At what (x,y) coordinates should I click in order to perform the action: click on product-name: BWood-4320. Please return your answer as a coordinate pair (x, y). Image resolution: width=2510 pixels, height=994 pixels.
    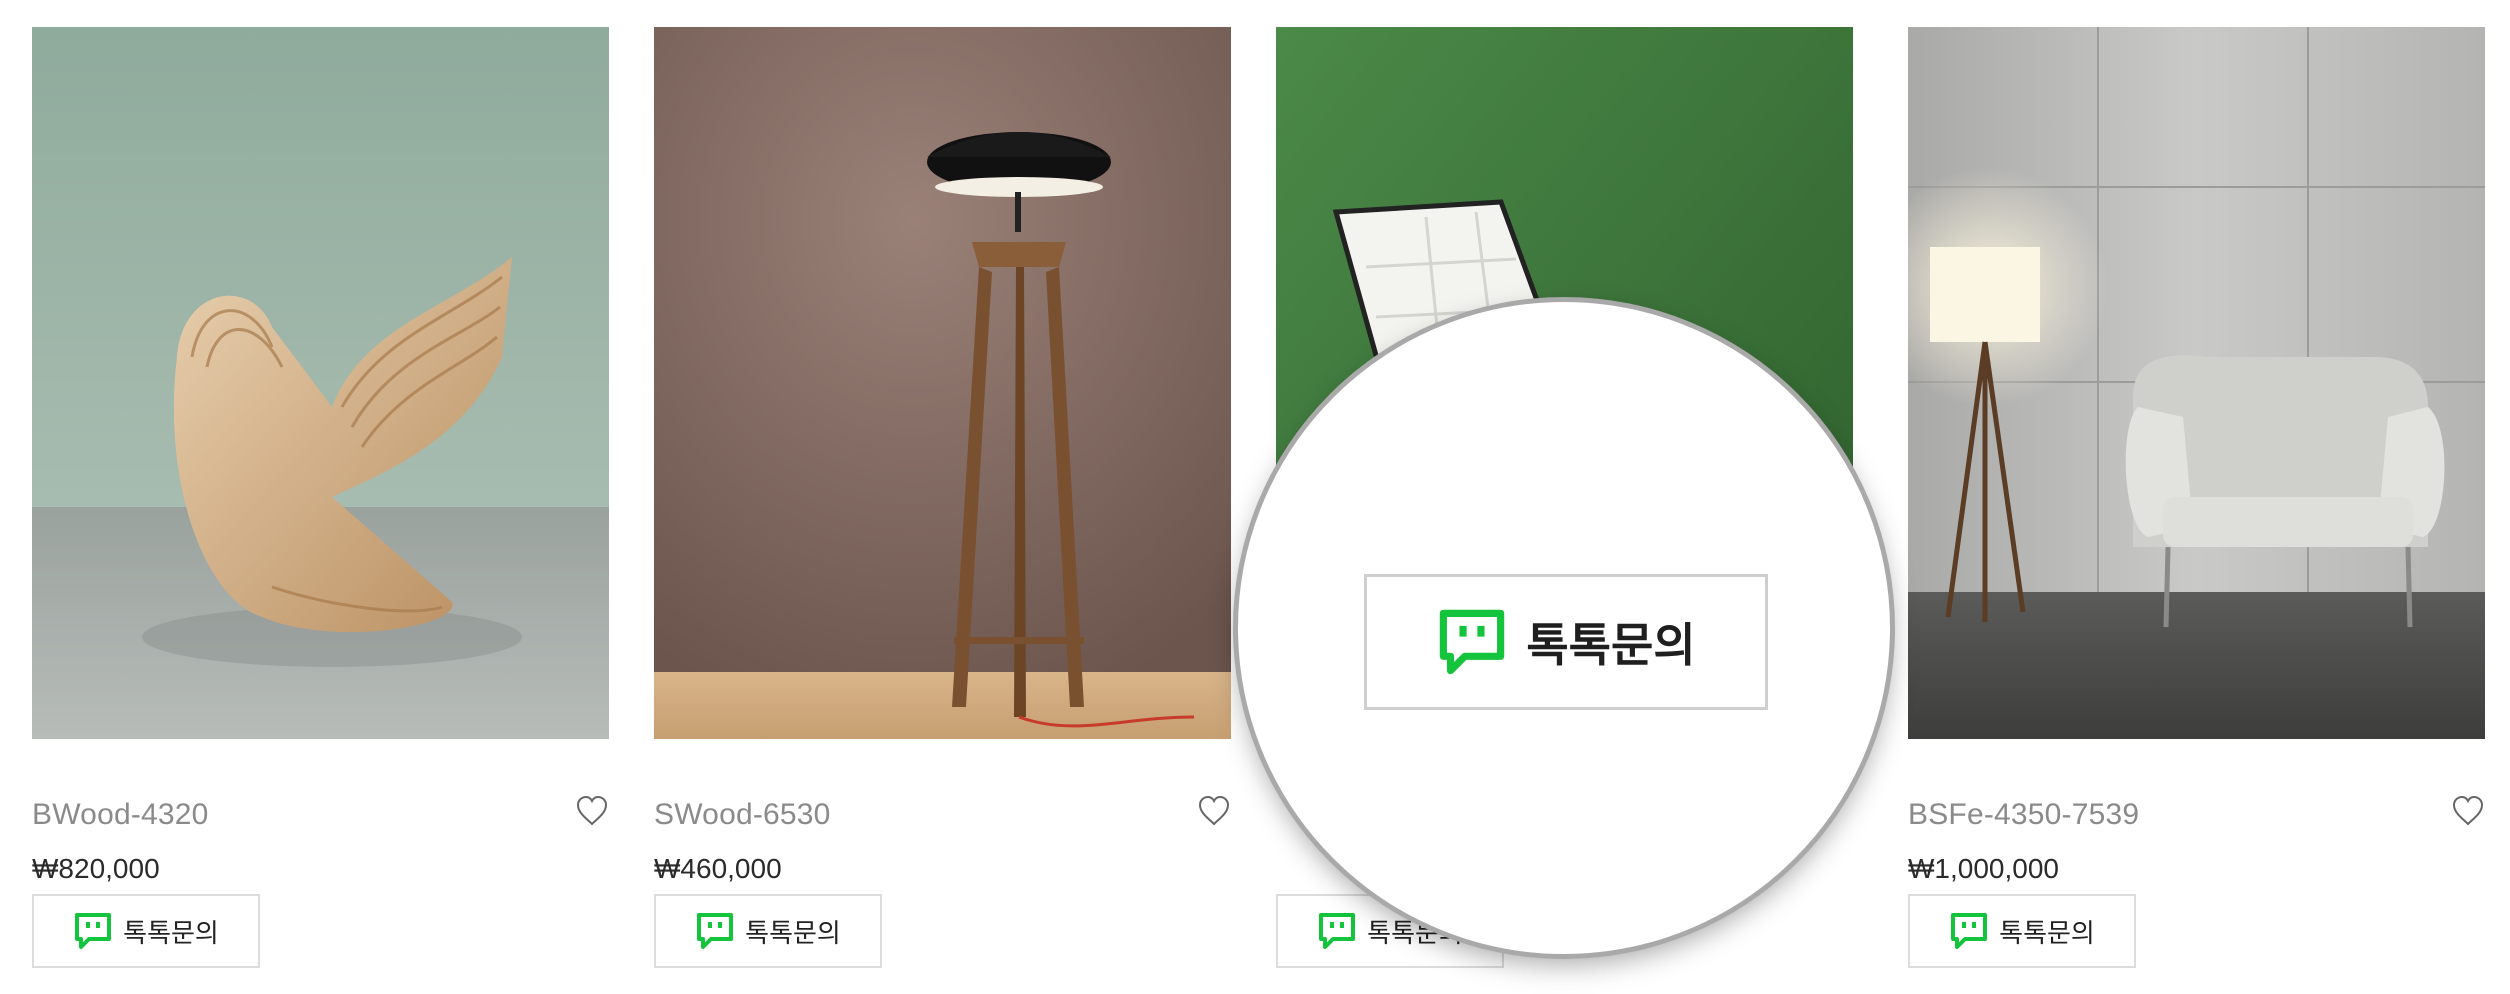
    Looking at the image, I should click on (120, 815).